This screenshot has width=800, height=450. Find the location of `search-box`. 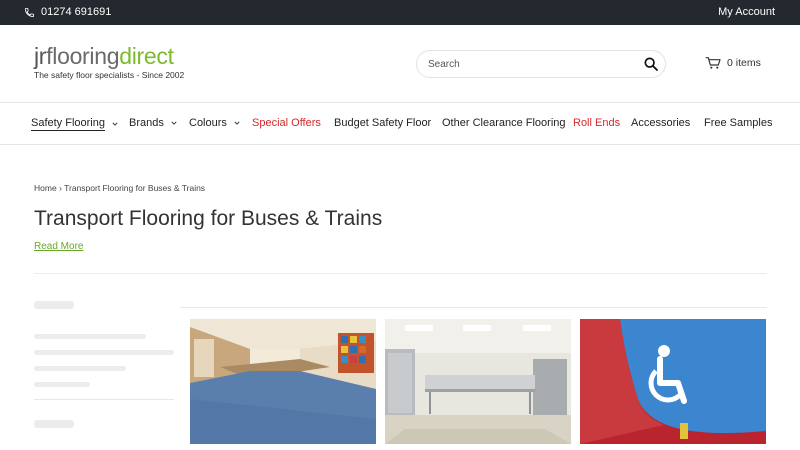

search-box is located at coordinates (541, 64).